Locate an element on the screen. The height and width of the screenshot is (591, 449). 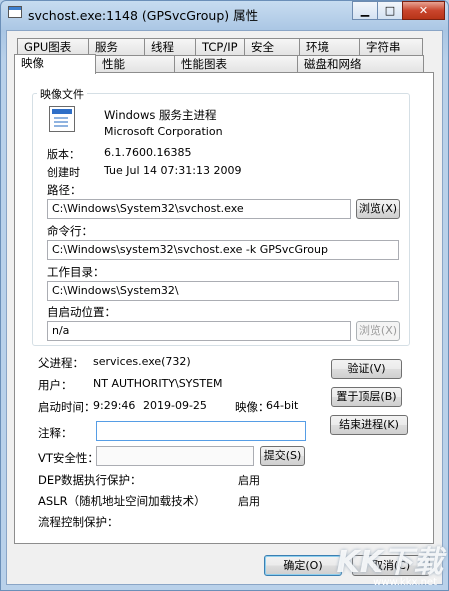
browse-path-button: 浏览(X) is located at coordinates (378, 209).